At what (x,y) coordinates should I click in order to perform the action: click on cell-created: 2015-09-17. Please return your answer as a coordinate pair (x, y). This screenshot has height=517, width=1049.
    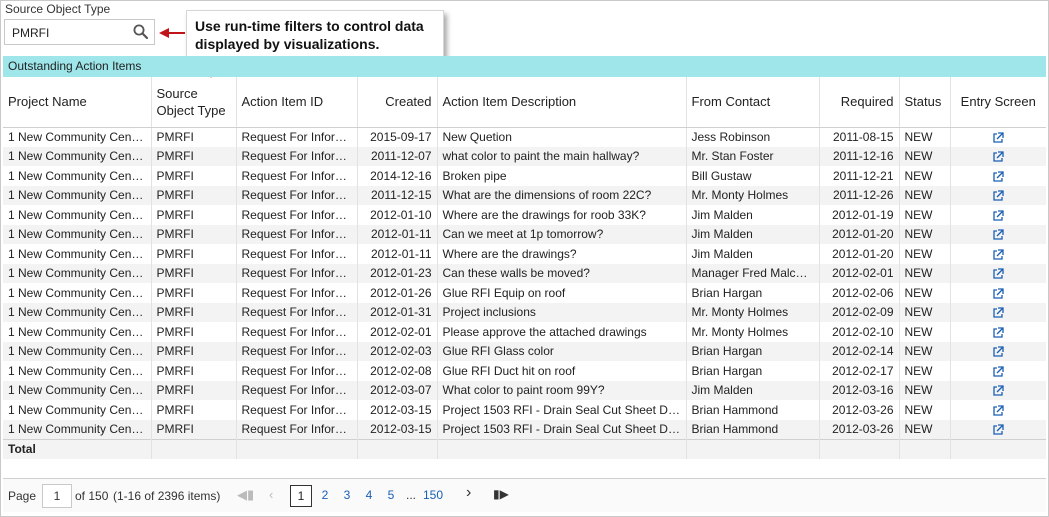
    Looking at the image, I should click on (397, 137).